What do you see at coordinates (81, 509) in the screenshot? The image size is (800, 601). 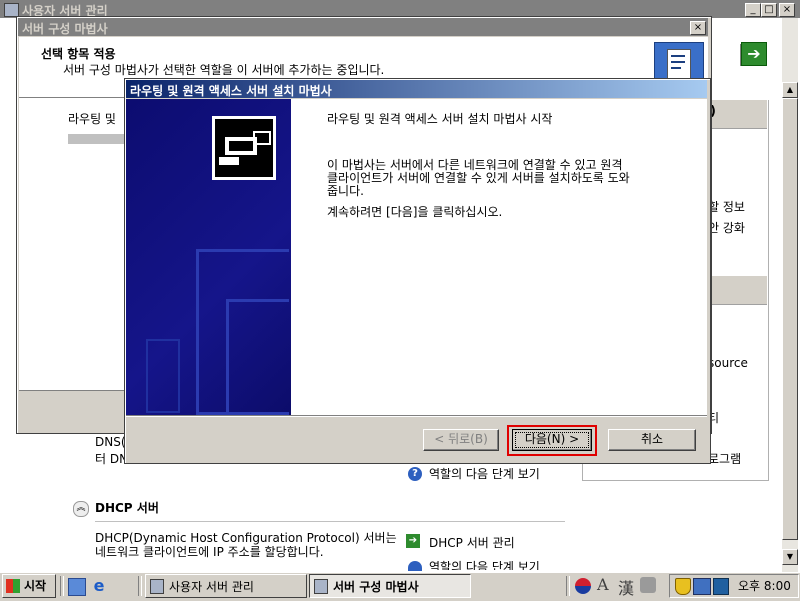 I see `collapse-chevron-icon: ︽` at bounding box center [81, 509].